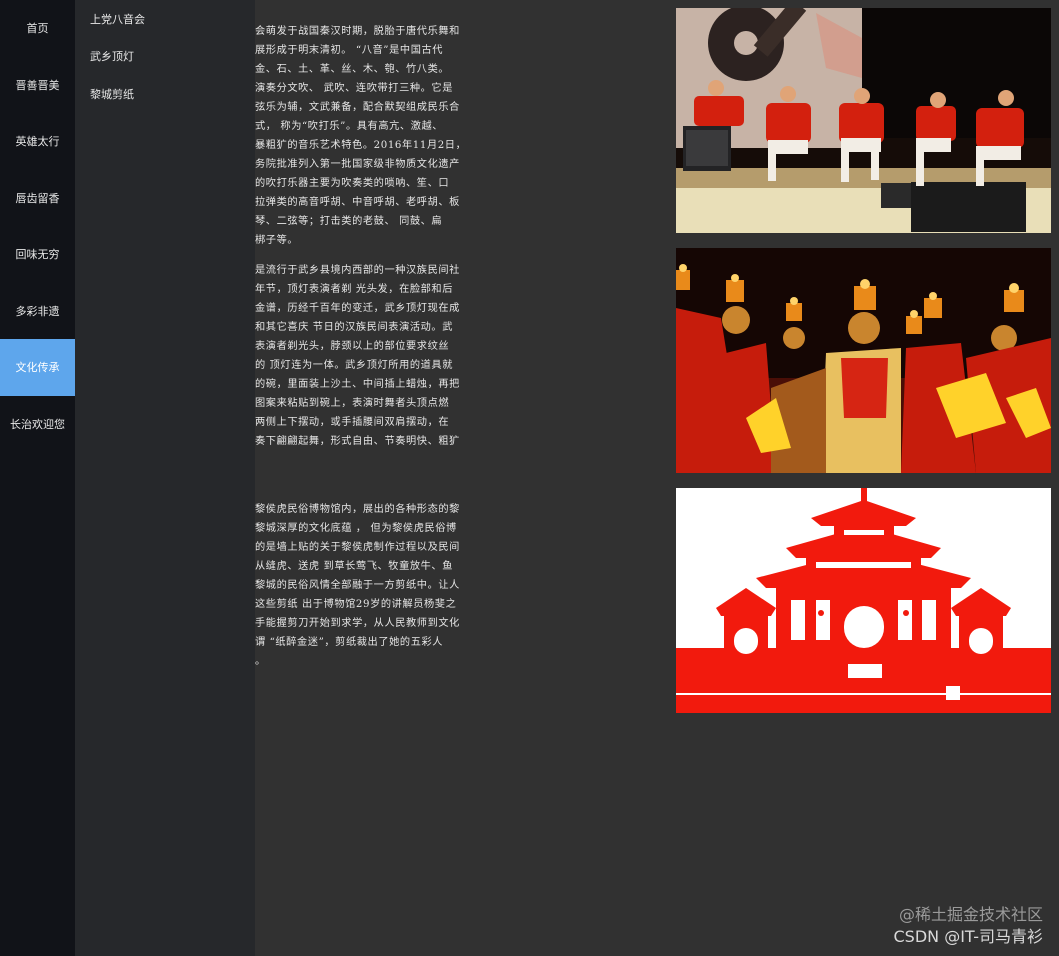 This screenshot has width=1059, height=956. What do you see at coordinates (349, 126) in the screenshot?
I see `text-line: 式， 称为“吹打乐”。具有高亢、激越、` at bounding box center [349, 126].